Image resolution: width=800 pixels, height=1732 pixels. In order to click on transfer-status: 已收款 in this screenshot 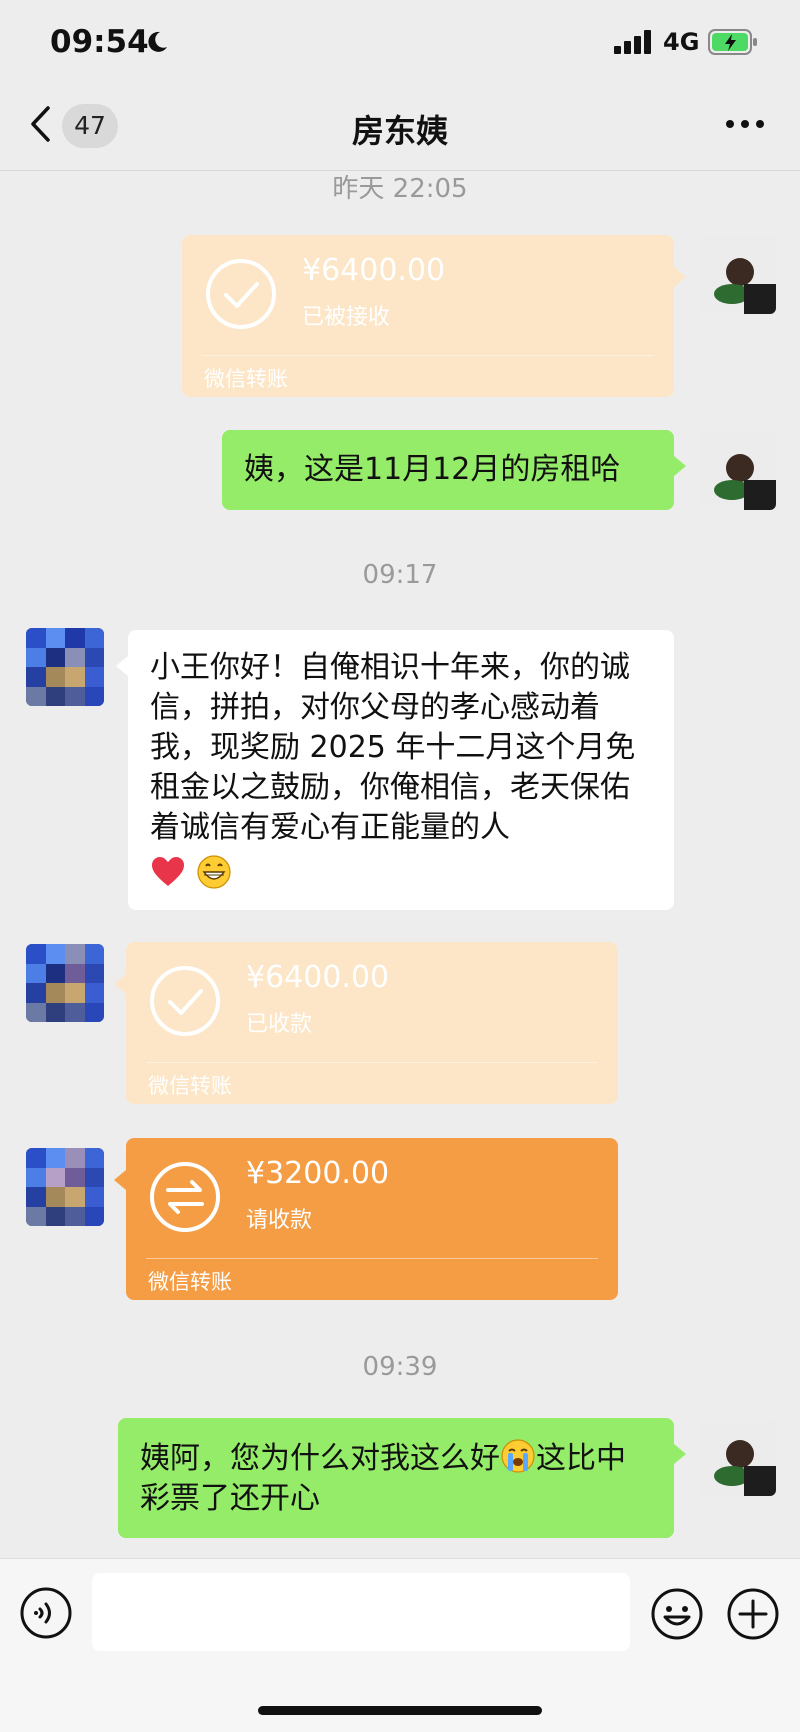, I will do `click(279, 1022)`.